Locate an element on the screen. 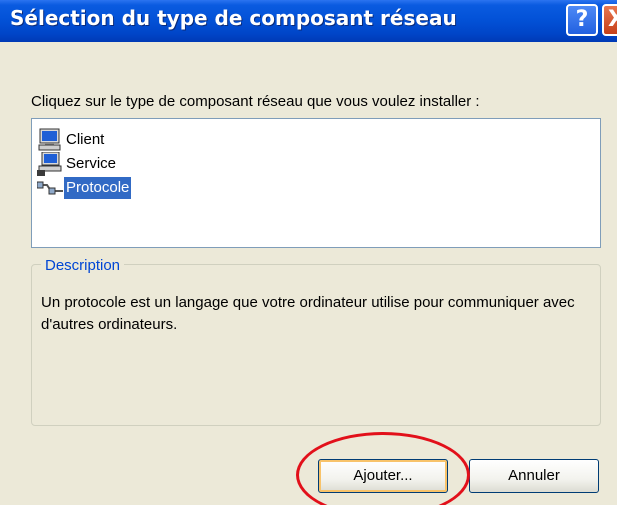 The image size is (617, 505). list-item-protocole: Protocole is located at coordinates (84, 188).